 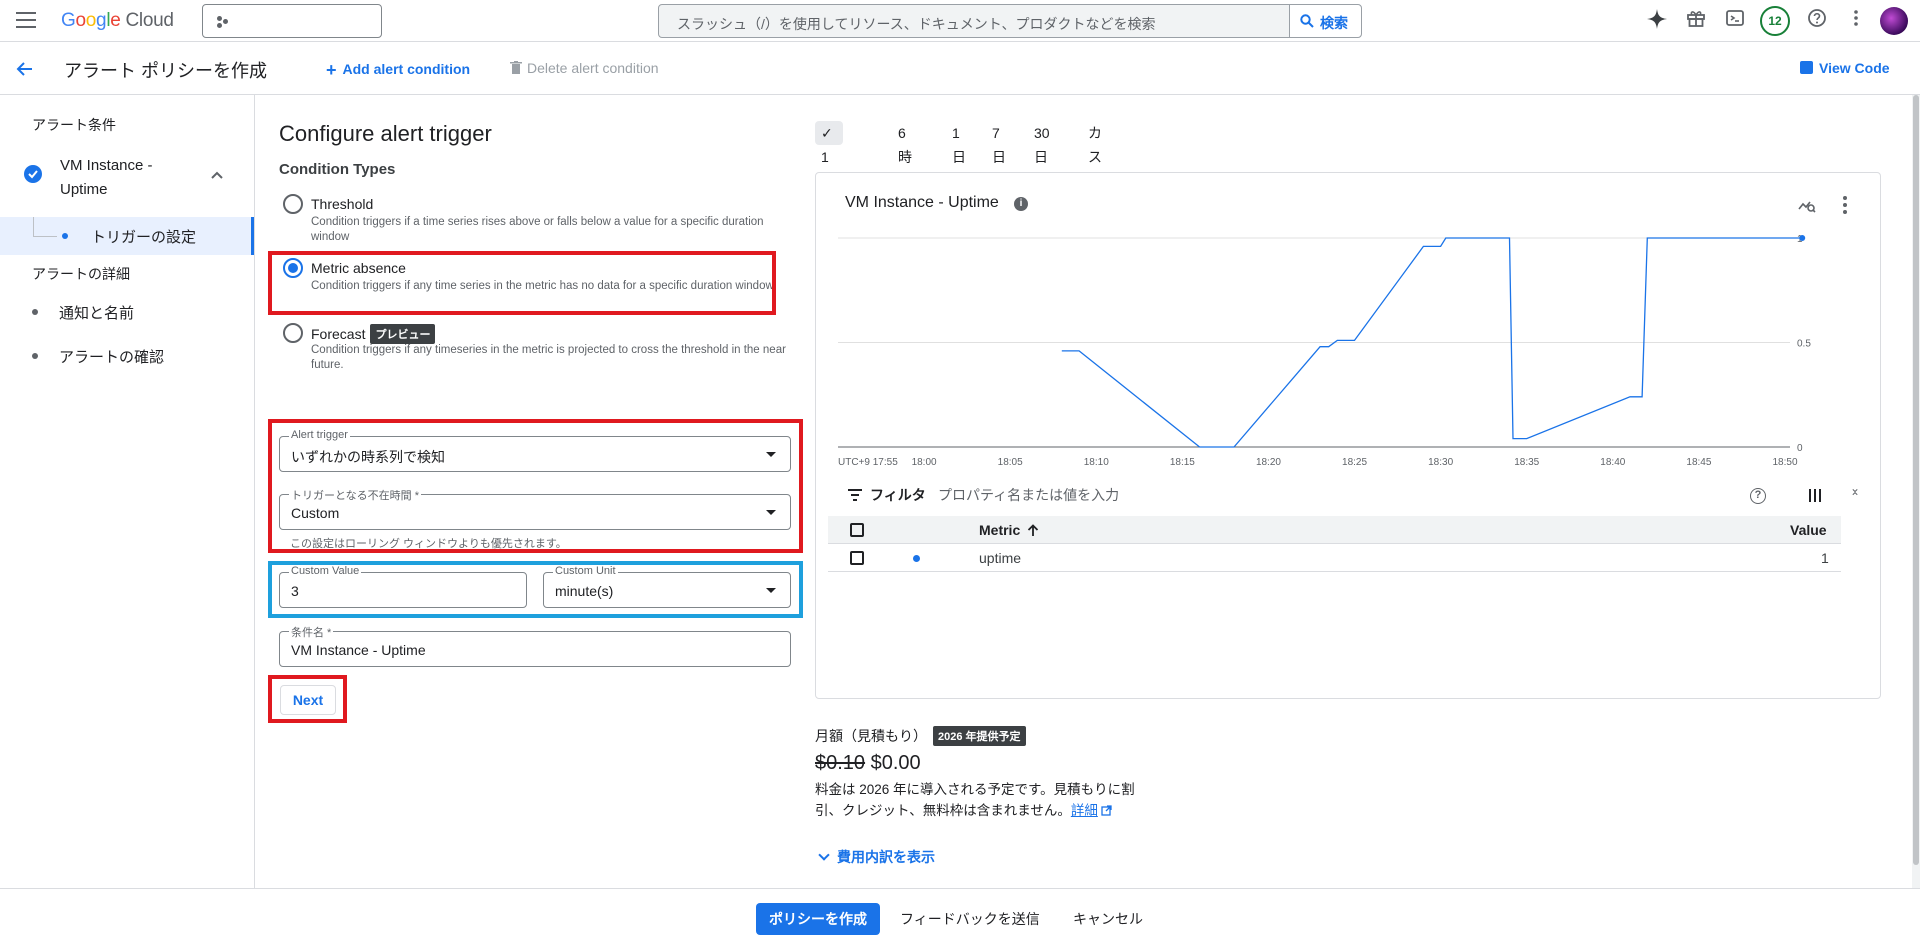 What do you see at coordinates (924, 462) in the screenshot?
I see `x-tick-label: 18:00` at bounding box center [924, 462].